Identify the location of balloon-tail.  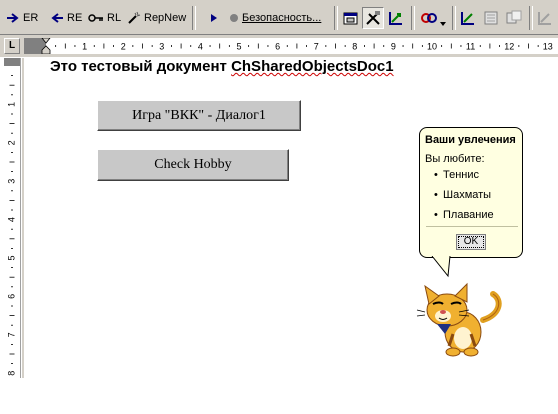
(441, 267).